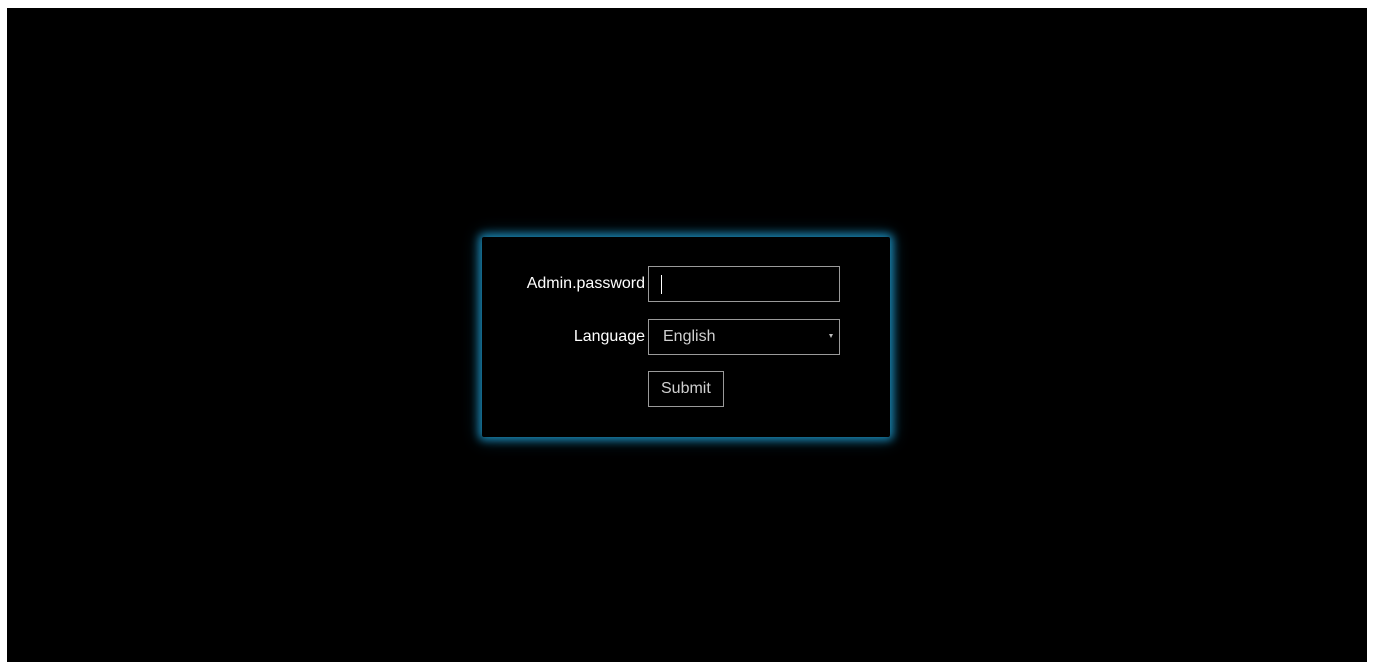  I want to click on text-cursor, so click(661, 284).